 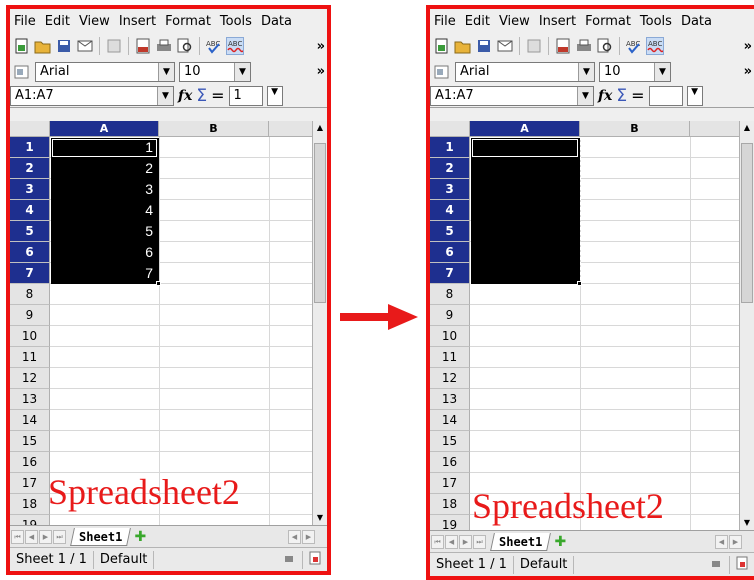 What do you see at coordinates (235, 46) in the screenshot?
I see `autospellcheck-icon: ABC` at bounding box center [235, 46].